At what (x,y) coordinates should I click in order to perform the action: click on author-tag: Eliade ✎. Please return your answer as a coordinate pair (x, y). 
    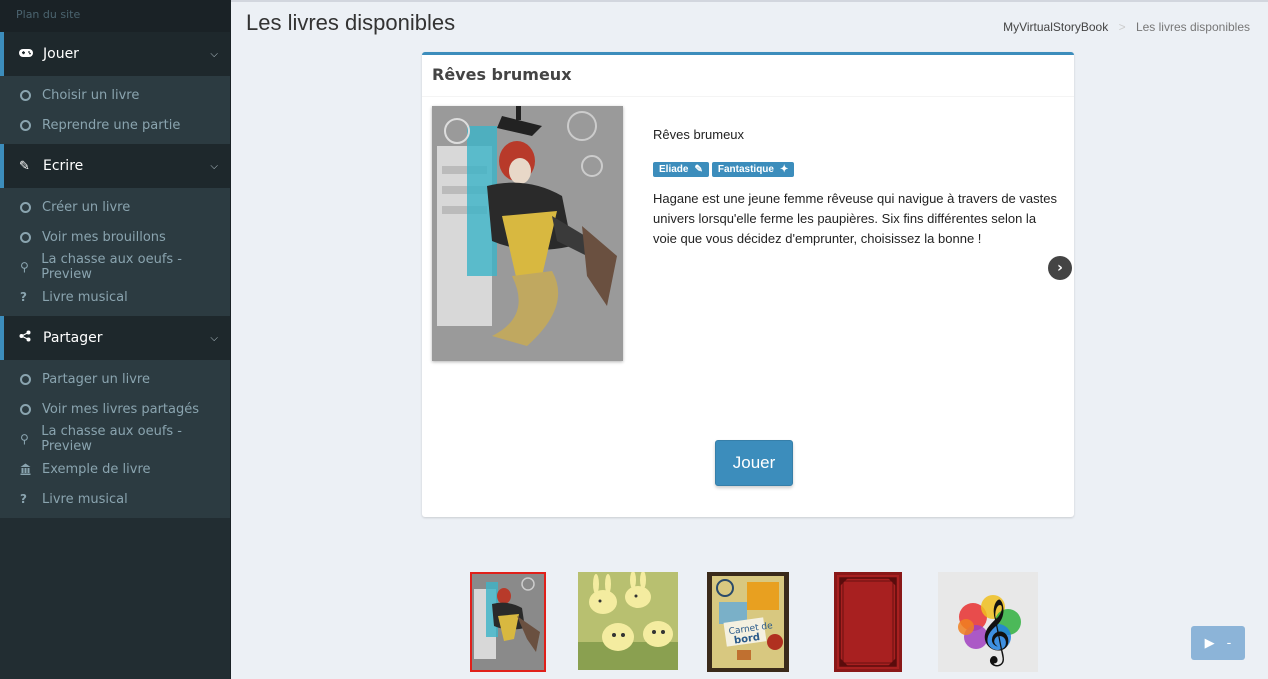
    Looking at the image, I should click on (681, 169).